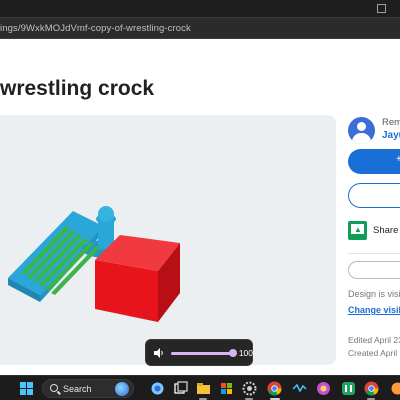 This screenshot has width=400, height=400. I want to click on taskbar: Search, so click(200, 387).